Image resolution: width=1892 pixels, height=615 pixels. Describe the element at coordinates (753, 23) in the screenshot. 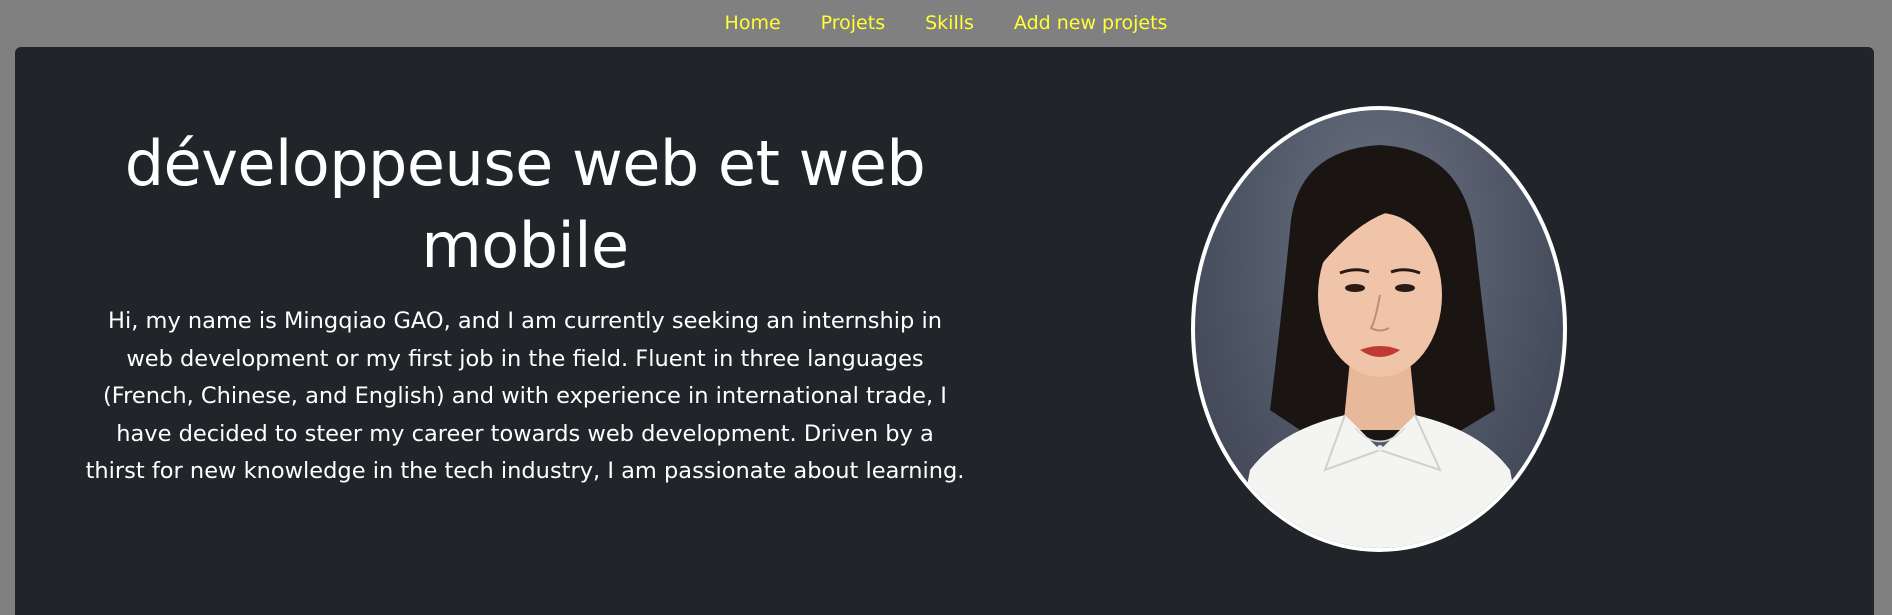

I see `nav-link-home: Home` at that location.